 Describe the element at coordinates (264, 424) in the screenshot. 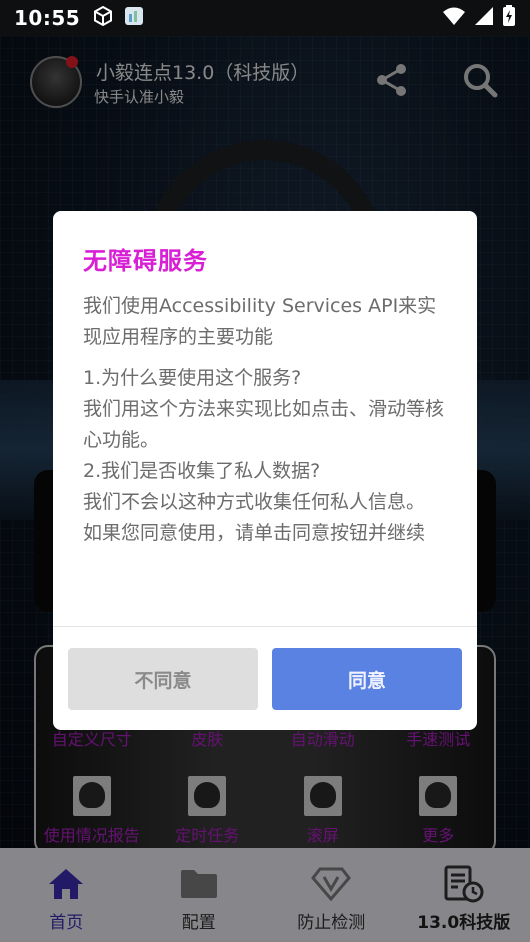

I see `dialog-paragraph: 我们用这个方法来实现比如点击、滑动等核心功能。` at that location.